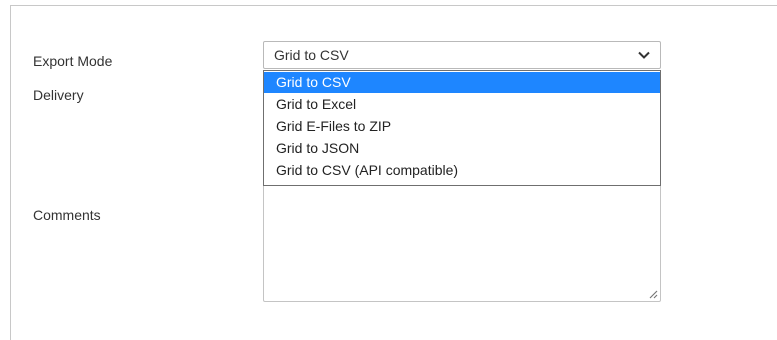  What do you see at coordinates (462, 55) in the screenshot?
I see `export-mode-select: Grid to CSV` at bounding box center [462, 55].